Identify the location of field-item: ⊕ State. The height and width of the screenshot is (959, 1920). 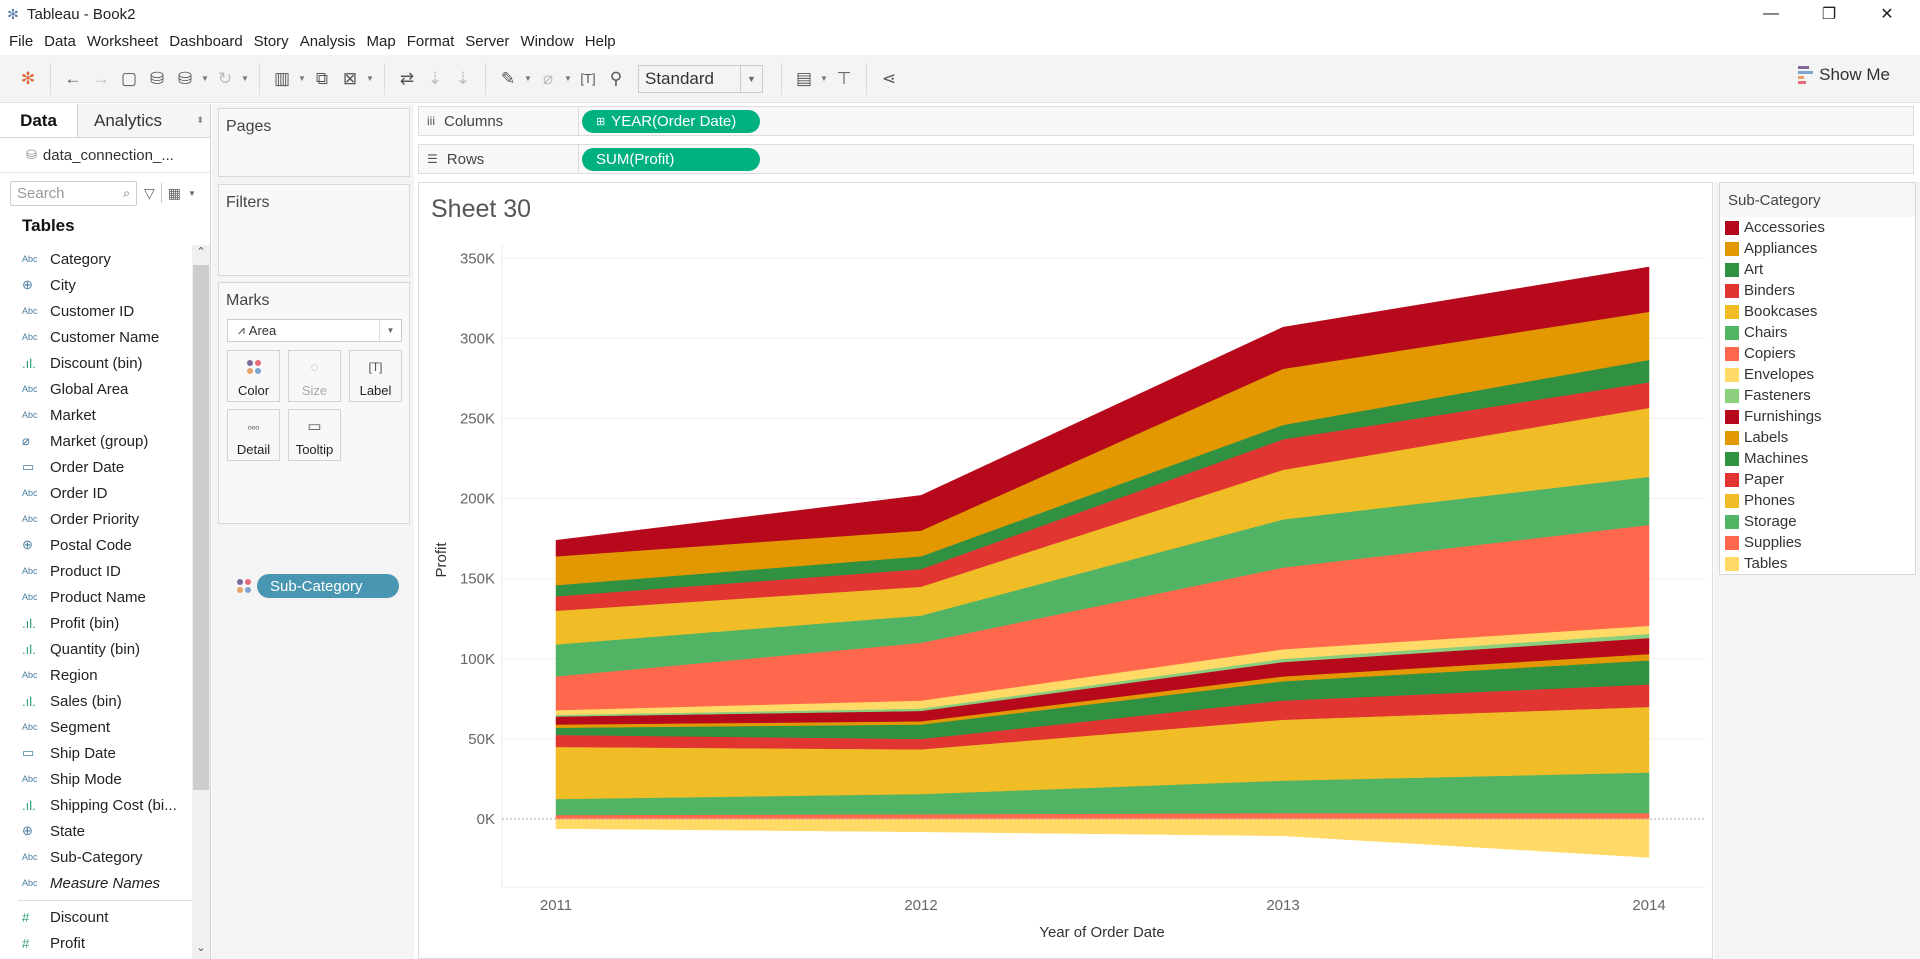
(96, 831).